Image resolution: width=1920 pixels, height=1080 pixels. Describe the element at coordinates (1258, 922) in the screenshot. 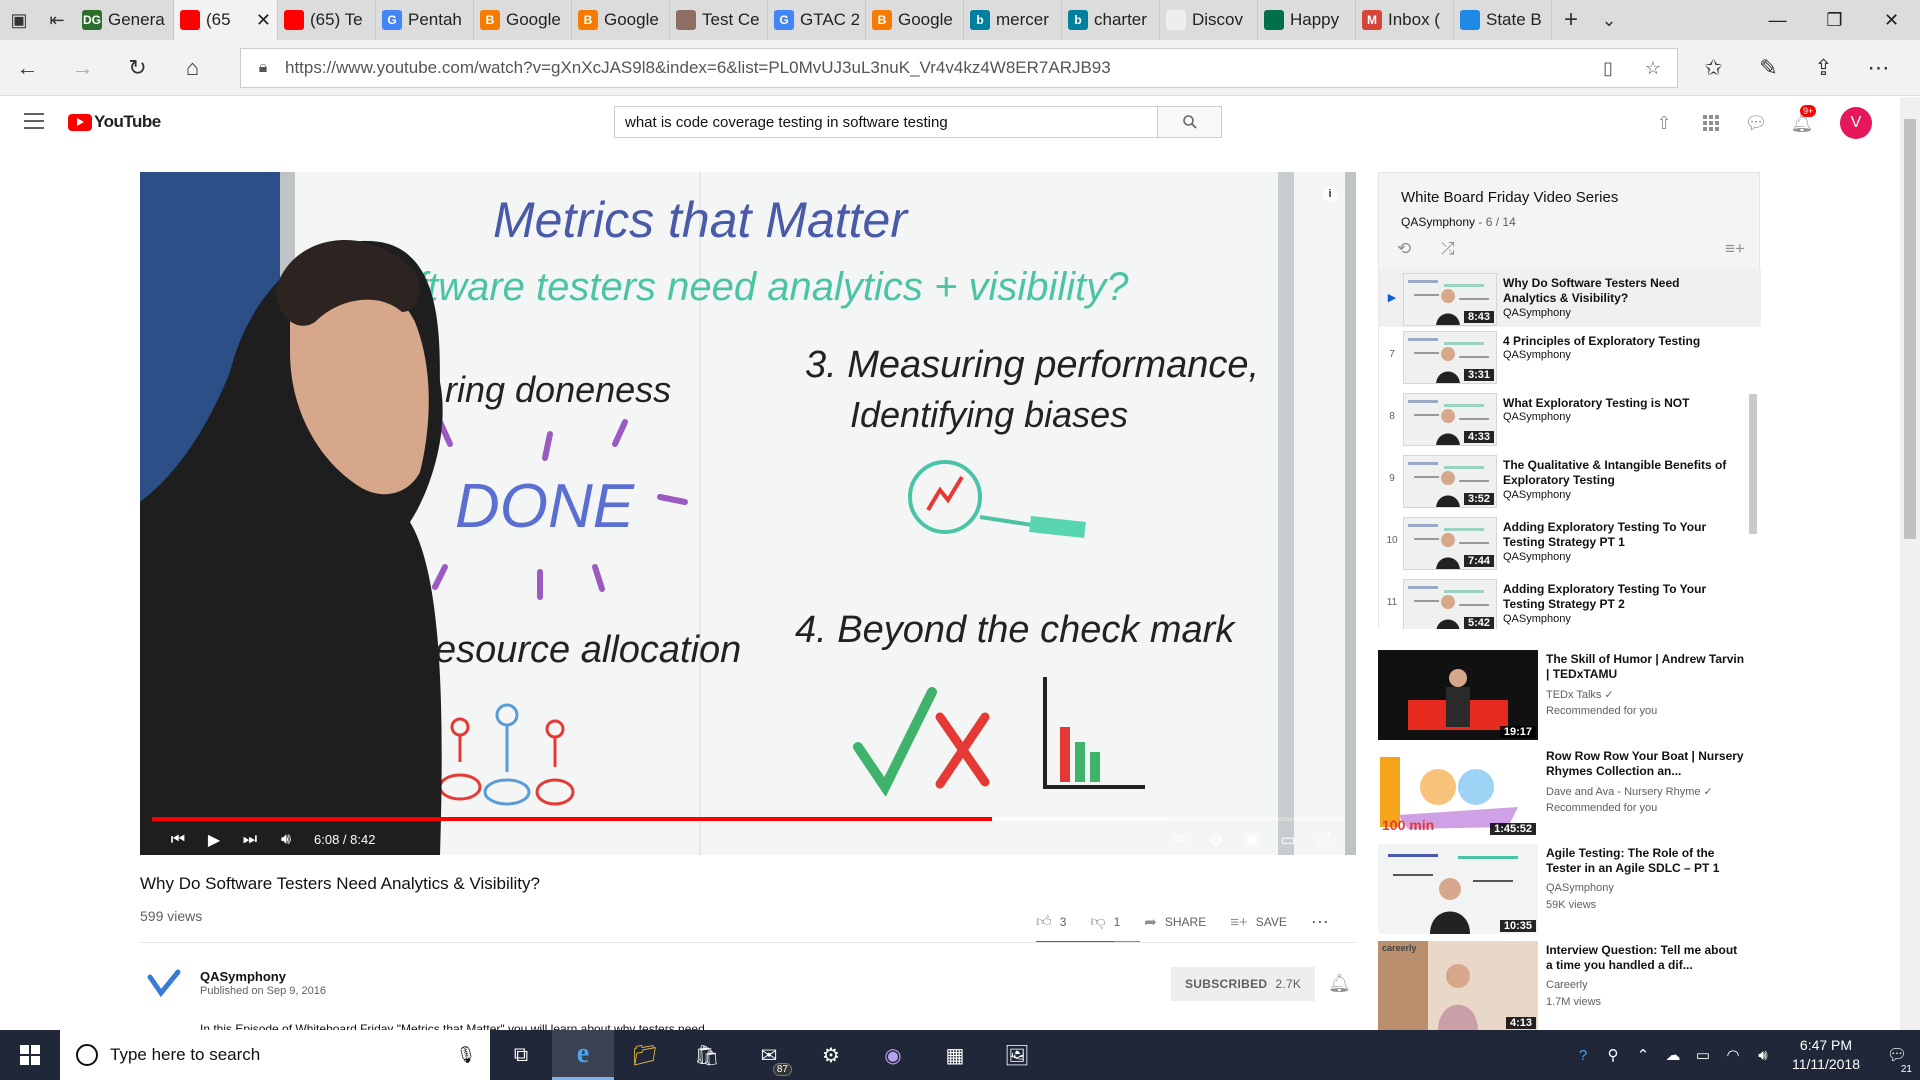

I see `save-button: ≡+ SAVE` at that location.